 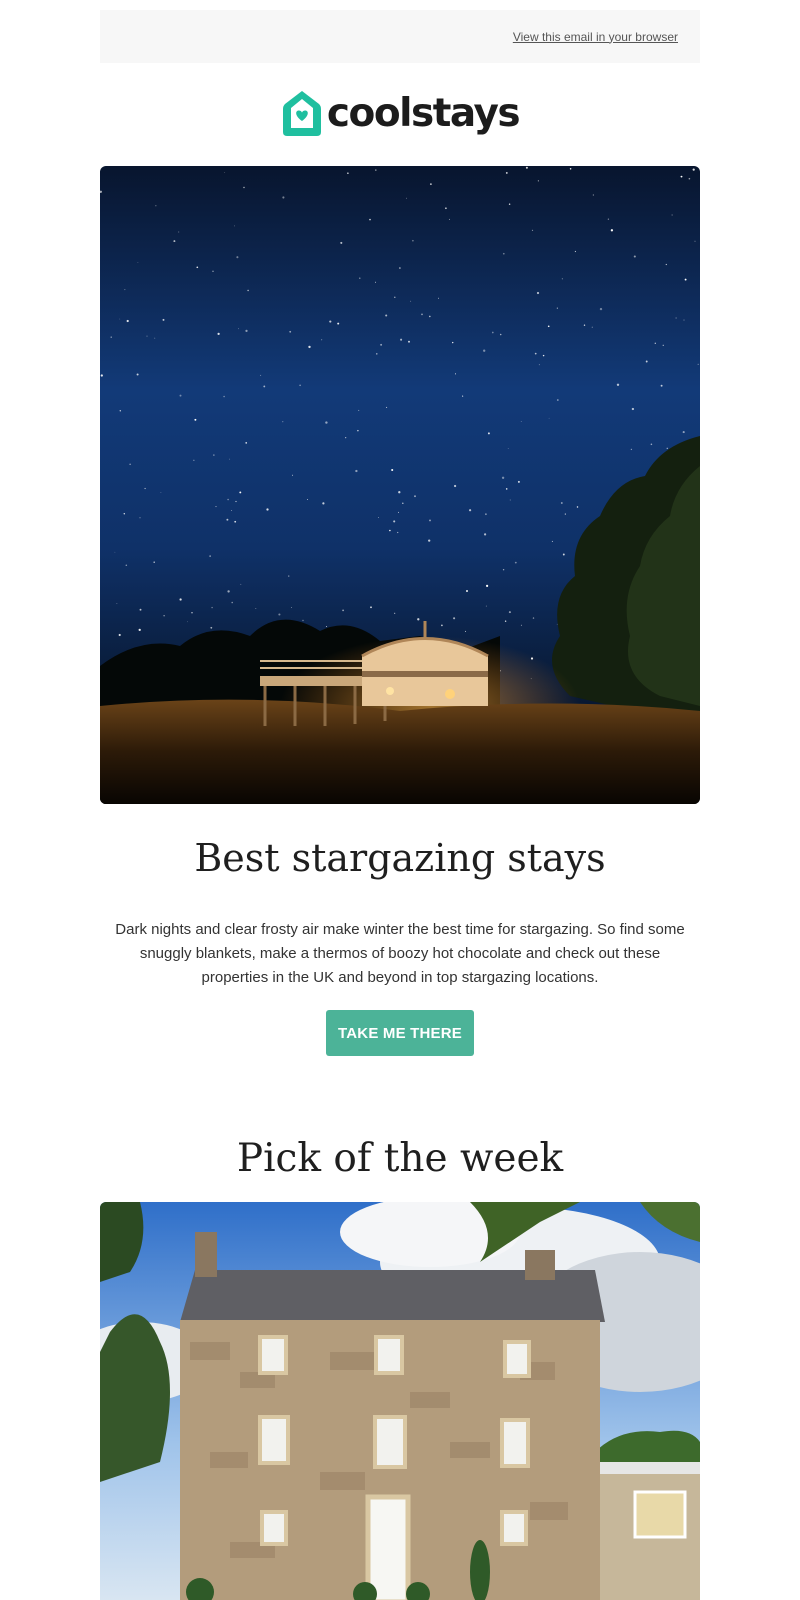 What do you see at coordinates (301, 113) in the screenshot?
I see `house-heart-icon` at bounding box center [301, 113].